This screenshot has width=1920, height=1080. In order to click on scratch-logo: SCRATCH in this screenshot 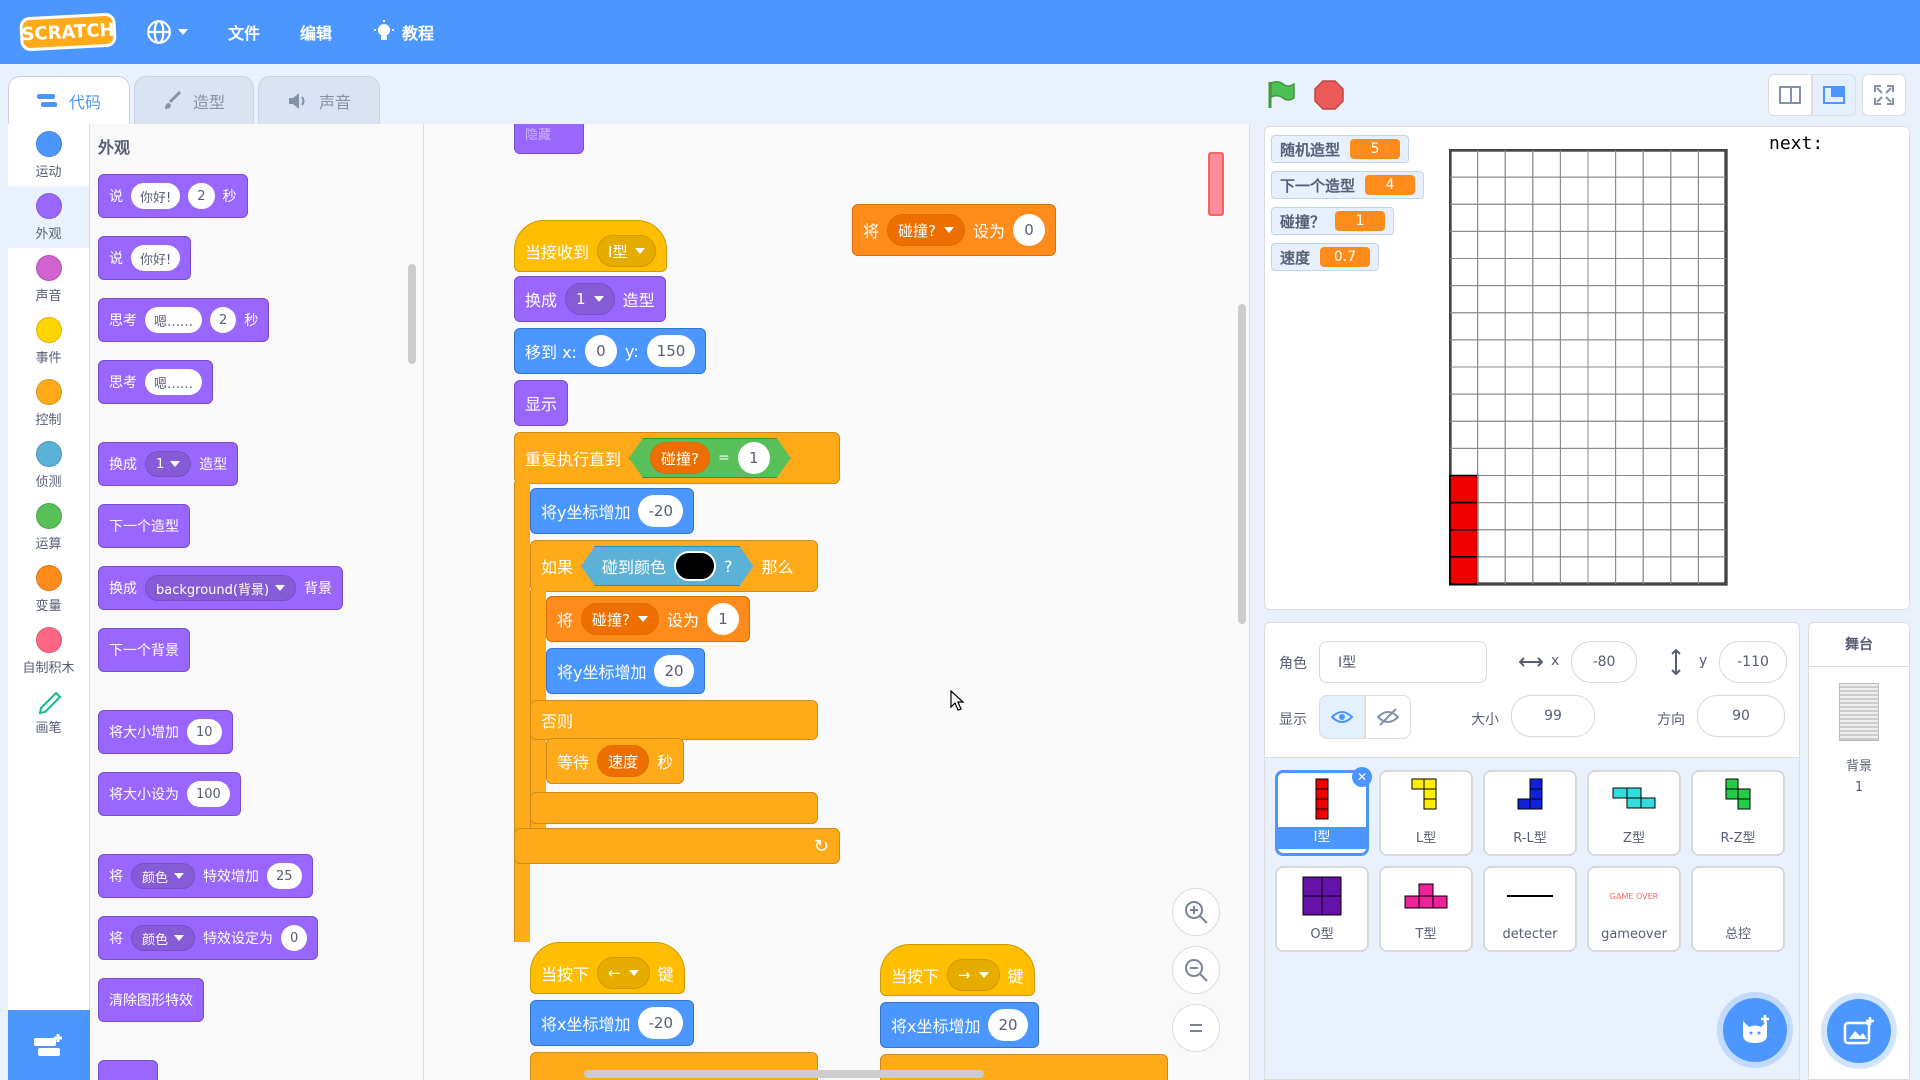, I will do `click(68, 32)`.